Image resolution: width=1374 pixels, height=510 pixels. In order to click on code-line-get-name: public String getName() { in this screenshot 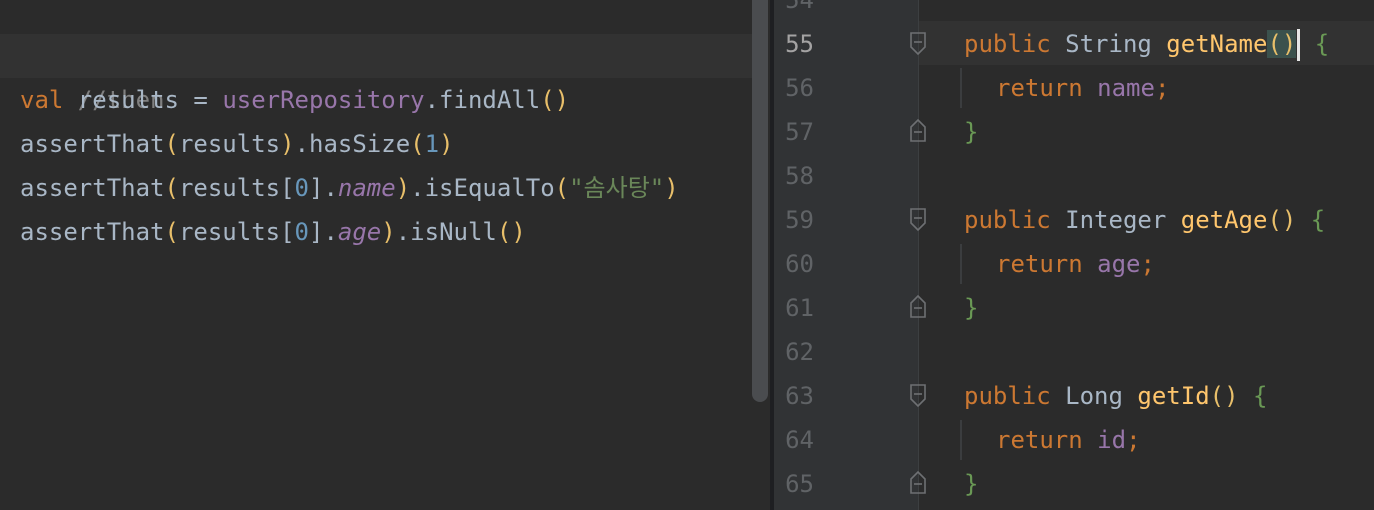, I will do `click(1146, 44)`.